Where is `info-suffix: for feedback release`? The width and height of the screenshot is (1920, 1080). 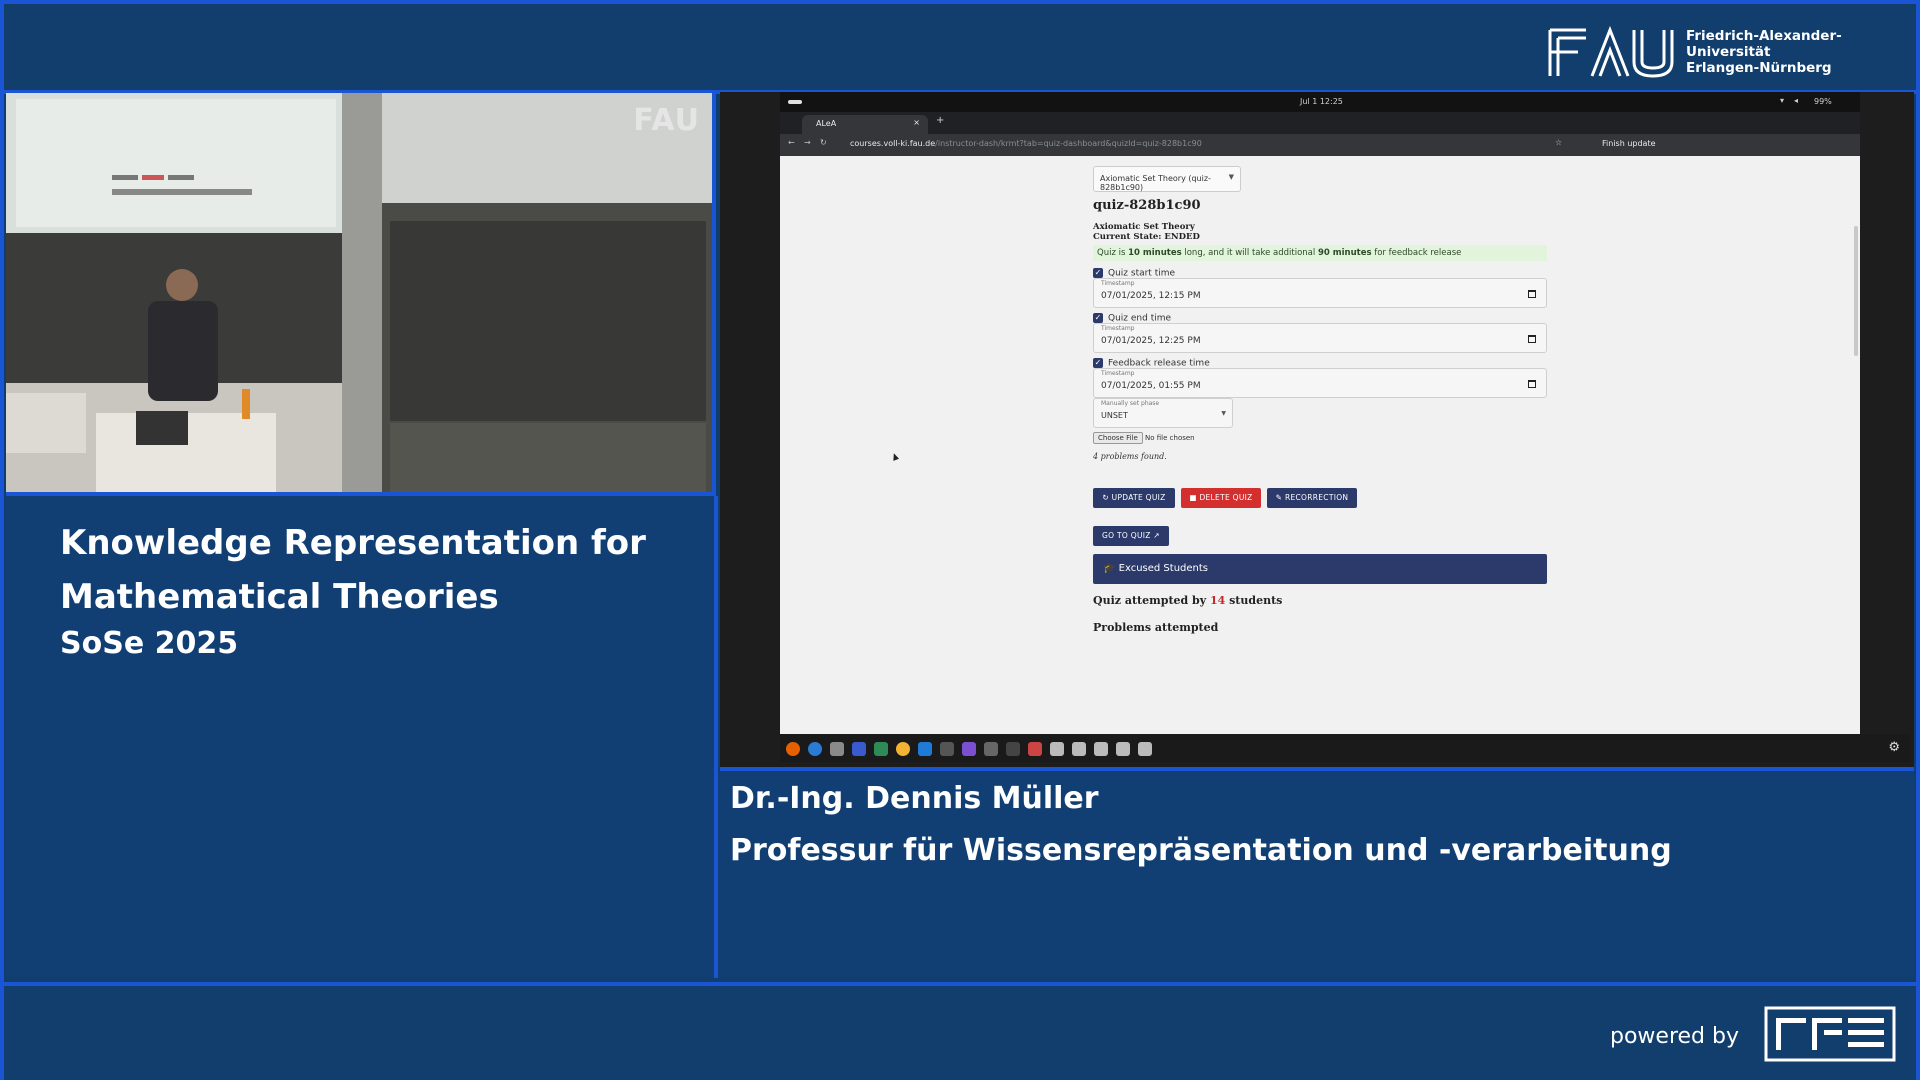 info-suffix: for feedback release is located at coordinates (1416, 253).